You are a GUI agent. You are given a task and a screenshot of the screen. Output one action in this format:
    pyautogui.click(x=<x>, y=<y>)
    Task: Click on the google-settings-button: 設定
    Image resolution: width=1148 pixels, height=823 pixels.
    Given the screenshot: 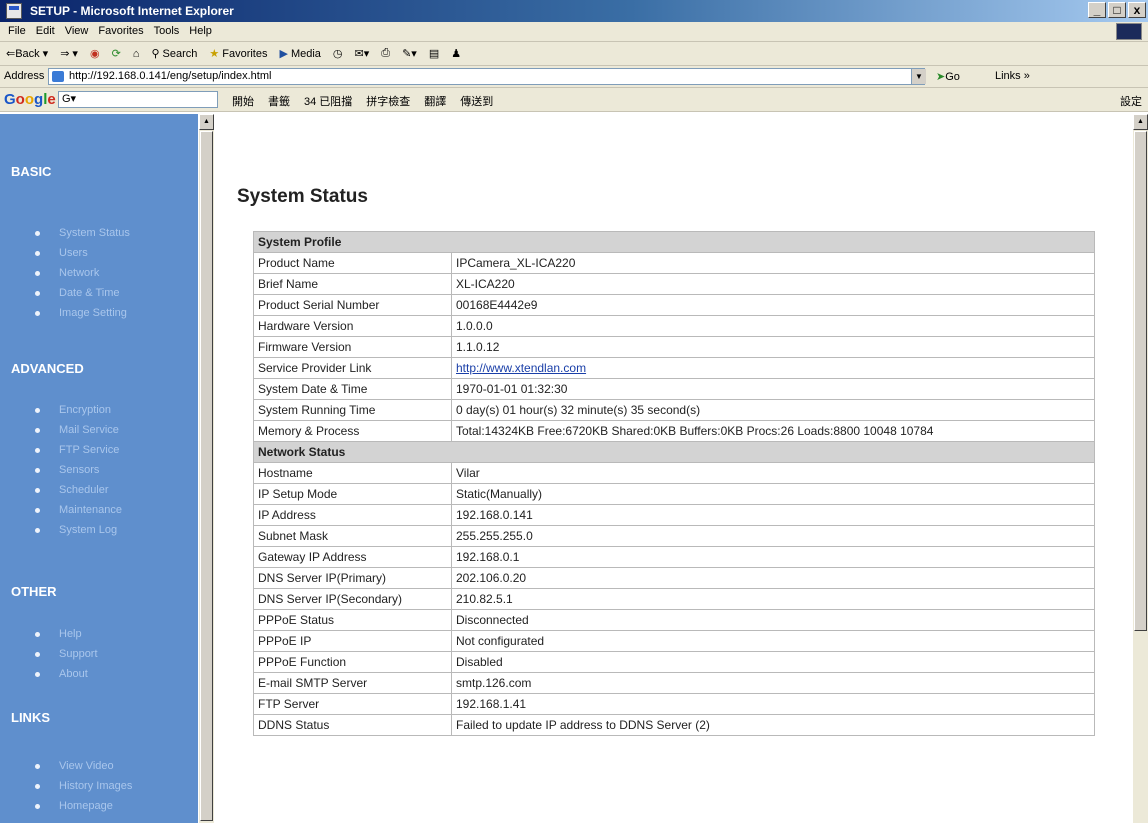 What is the action you would take?
    pyautogui.click(x=1131, y=101)
    